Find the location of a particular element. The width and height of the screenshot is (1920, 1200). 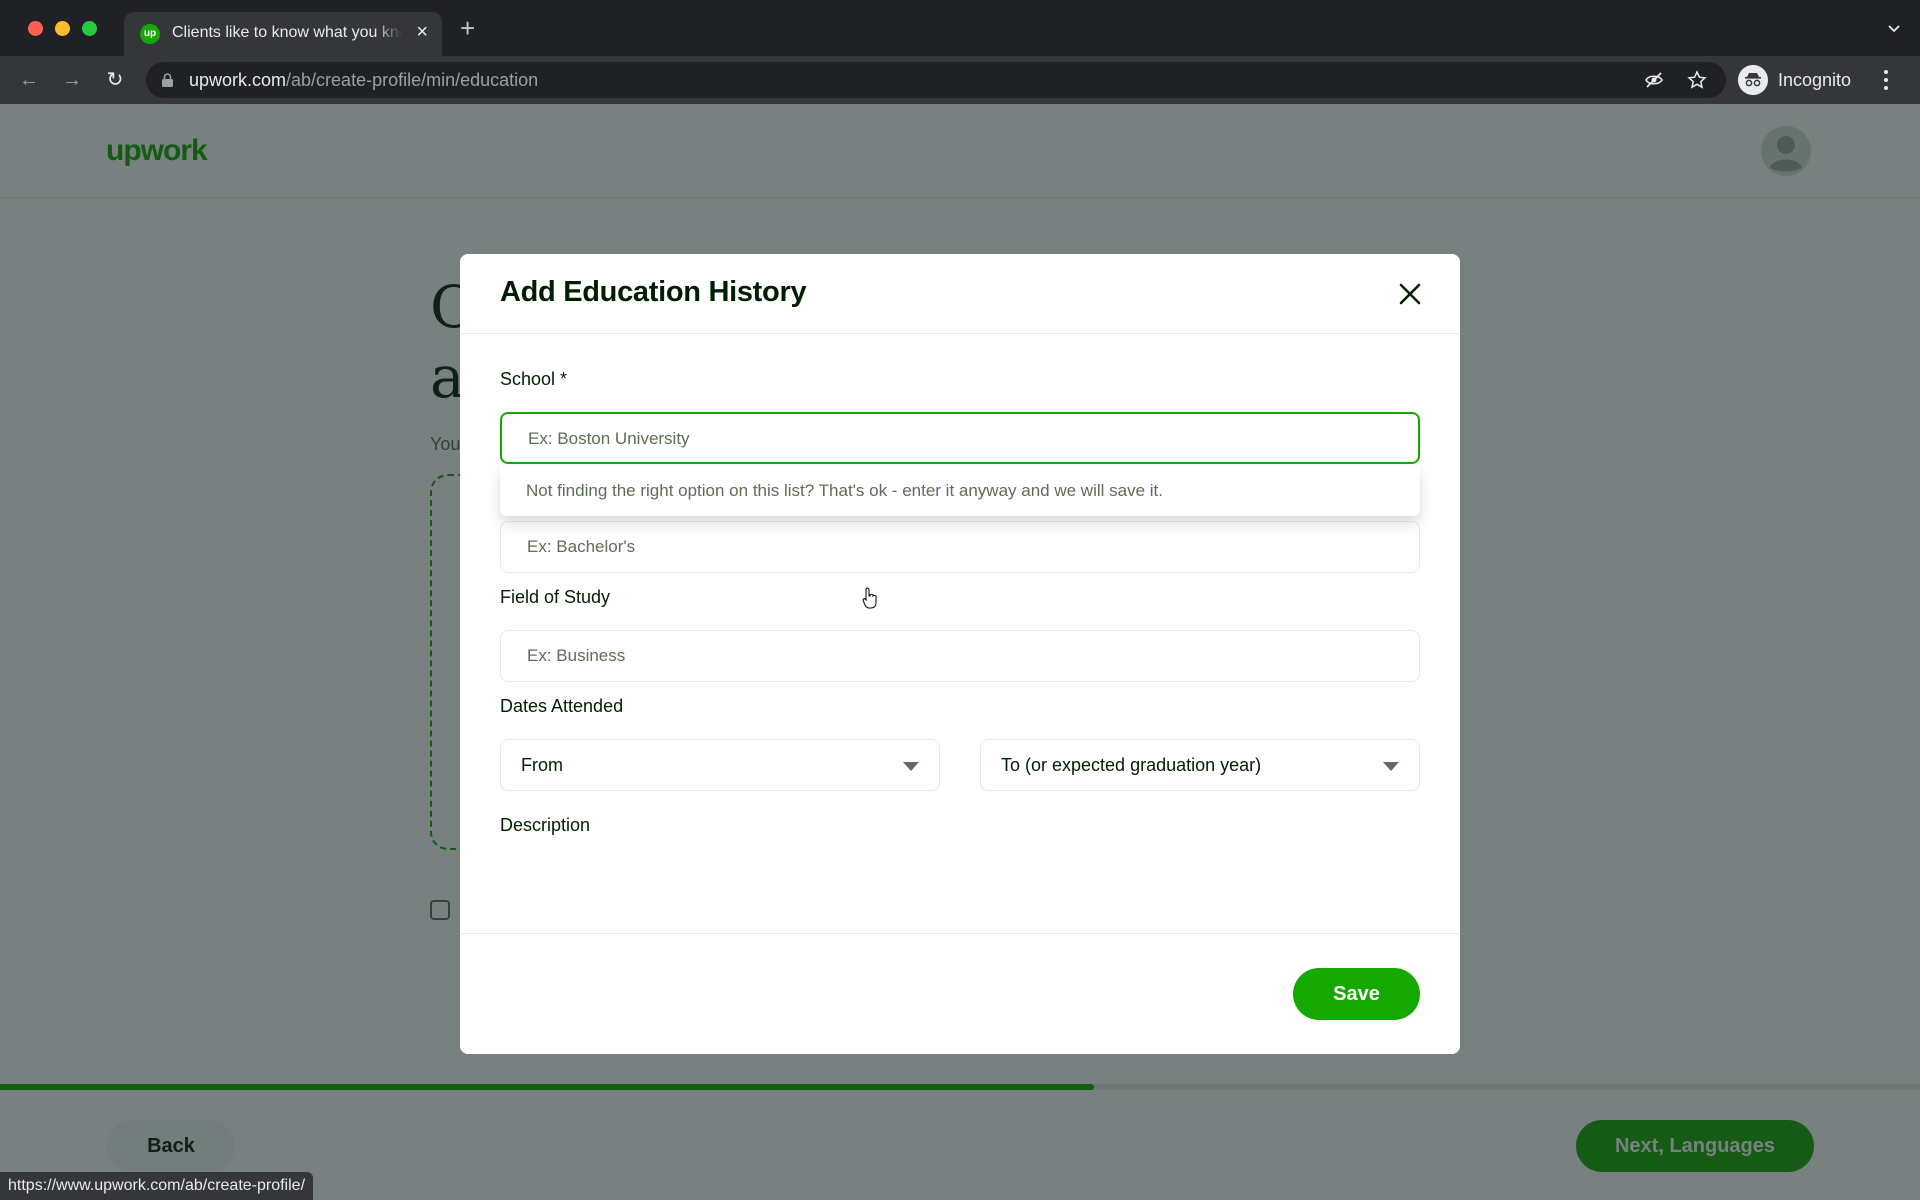

from-year-select: From is located at coordinates (720, 765).